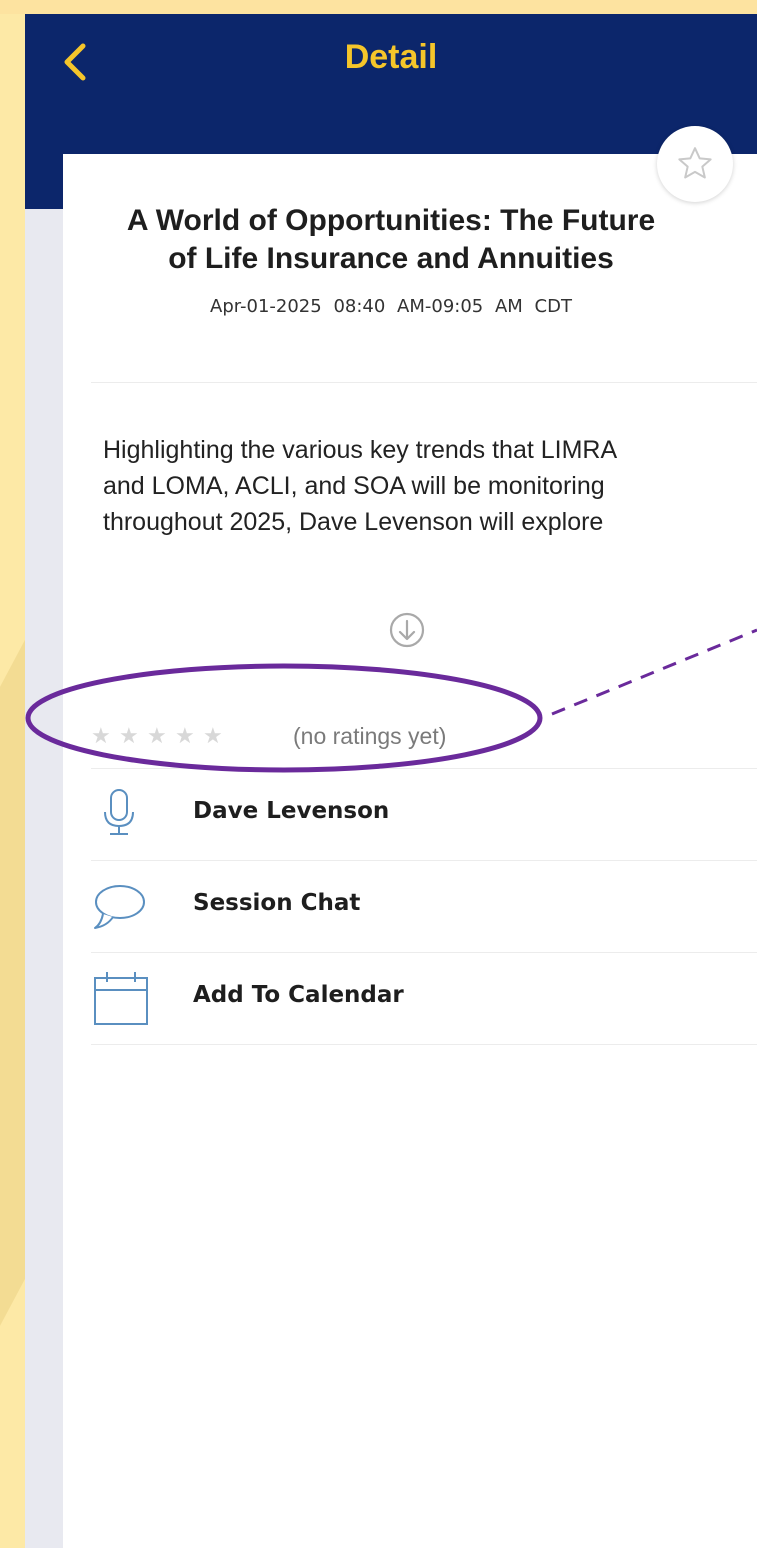 Image resolution: width=757 pixels, height=1548 pixels. What do you see at coordinates (424, 998) in the screenshot?
I see `add-to-calendar-row: Add To Calendar` at bounding box center [424, 998].